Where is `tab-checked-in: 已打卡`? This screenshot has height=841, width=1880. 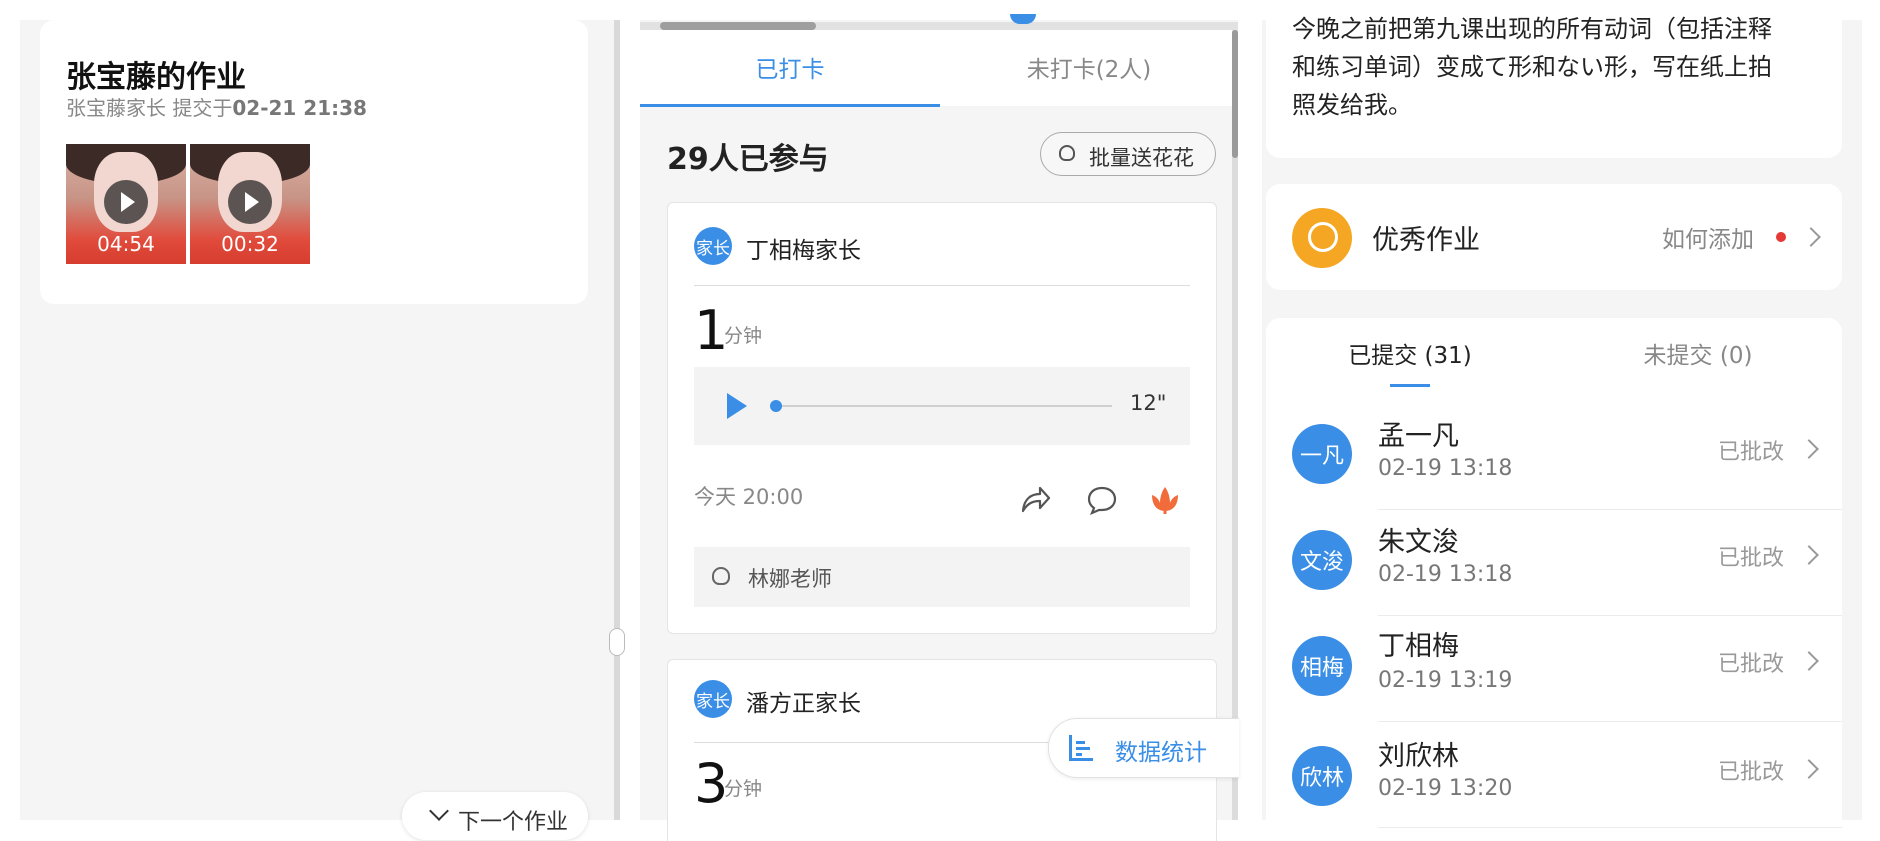 tab-checked-in: 已打卡 is located at coordinates (790, 67).